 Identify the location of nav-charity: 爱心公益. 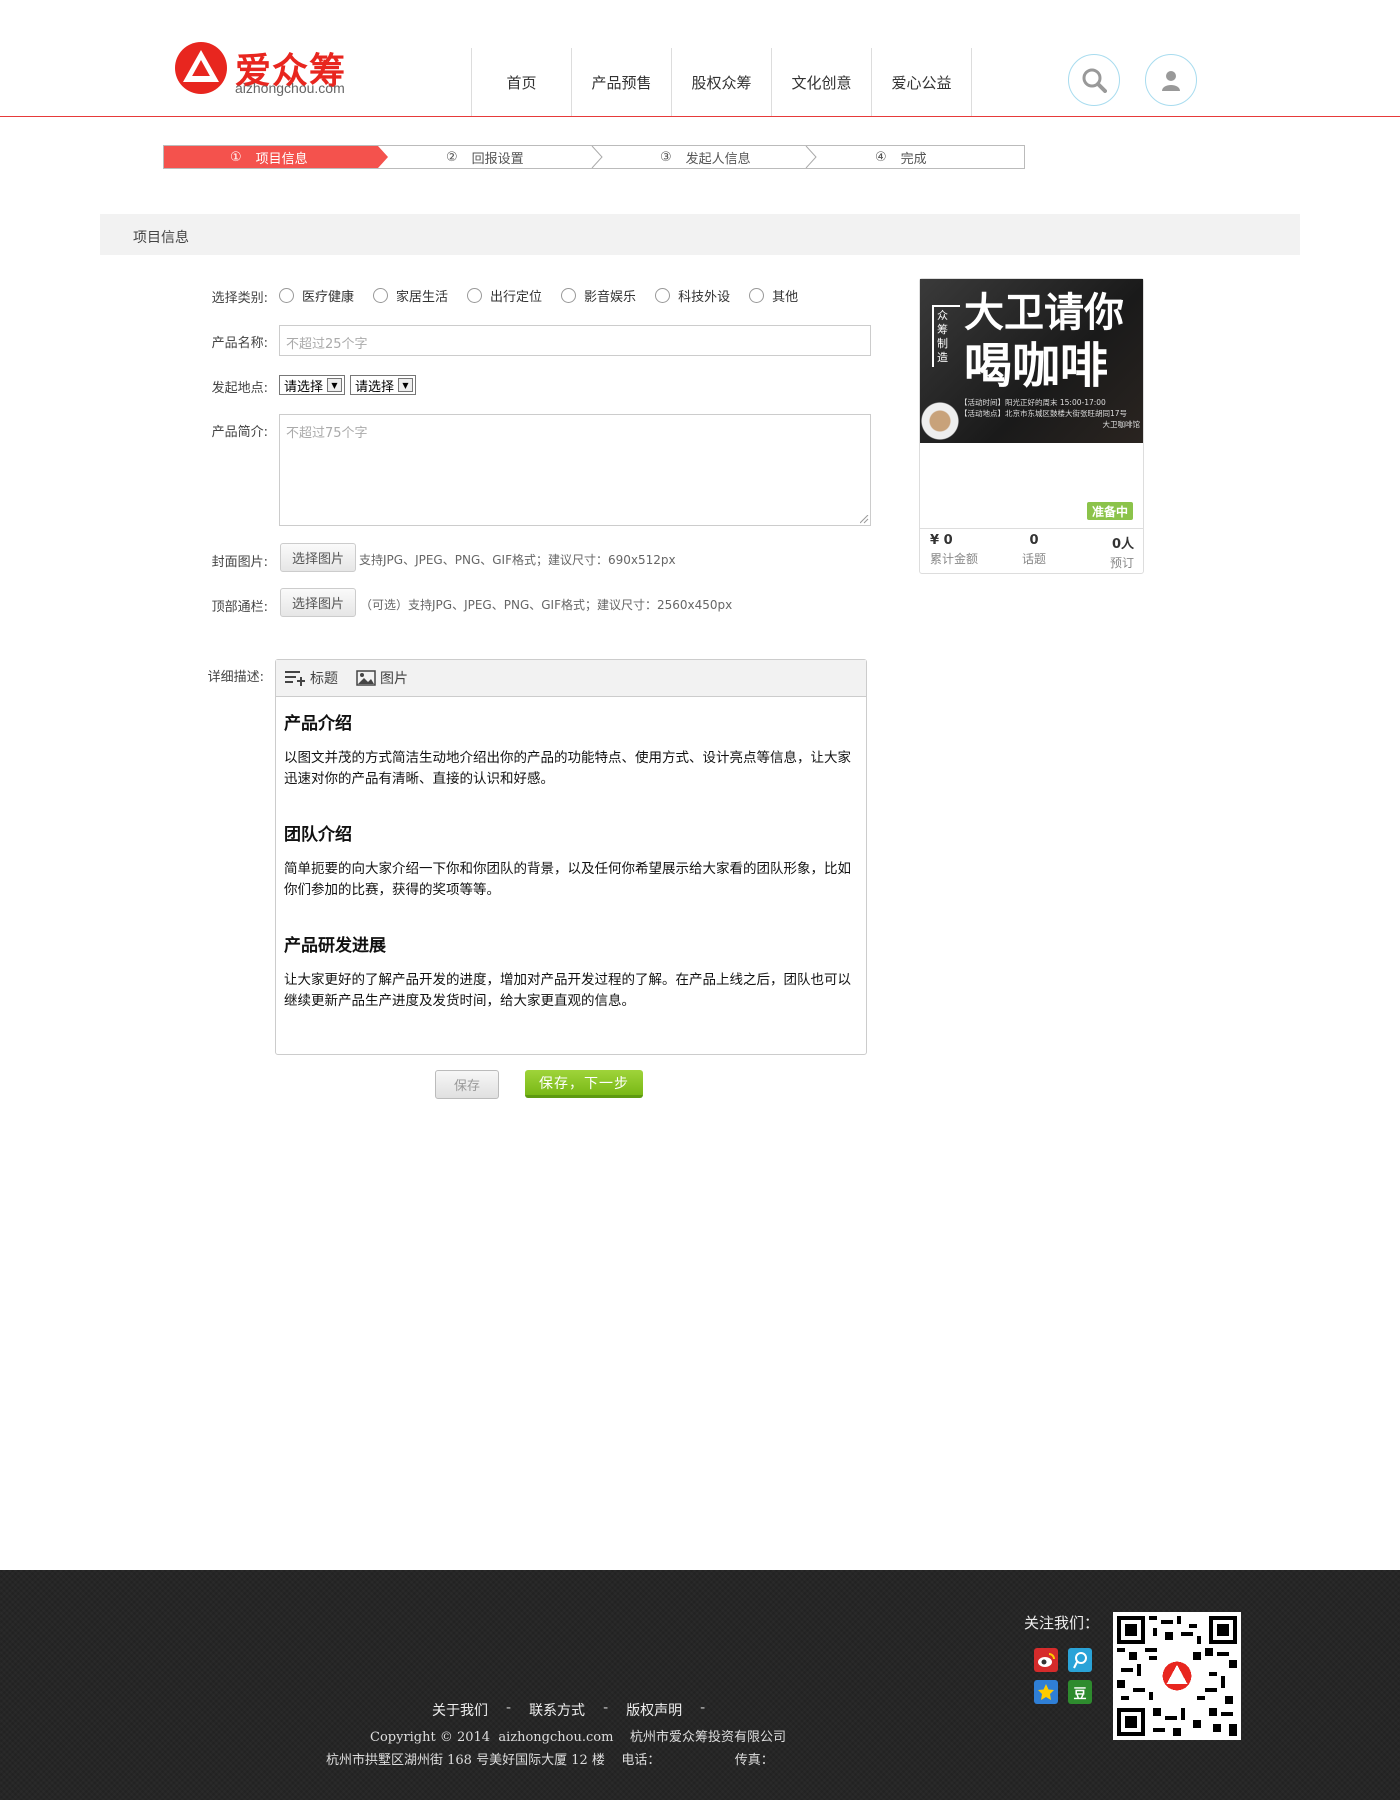
(922, 82).